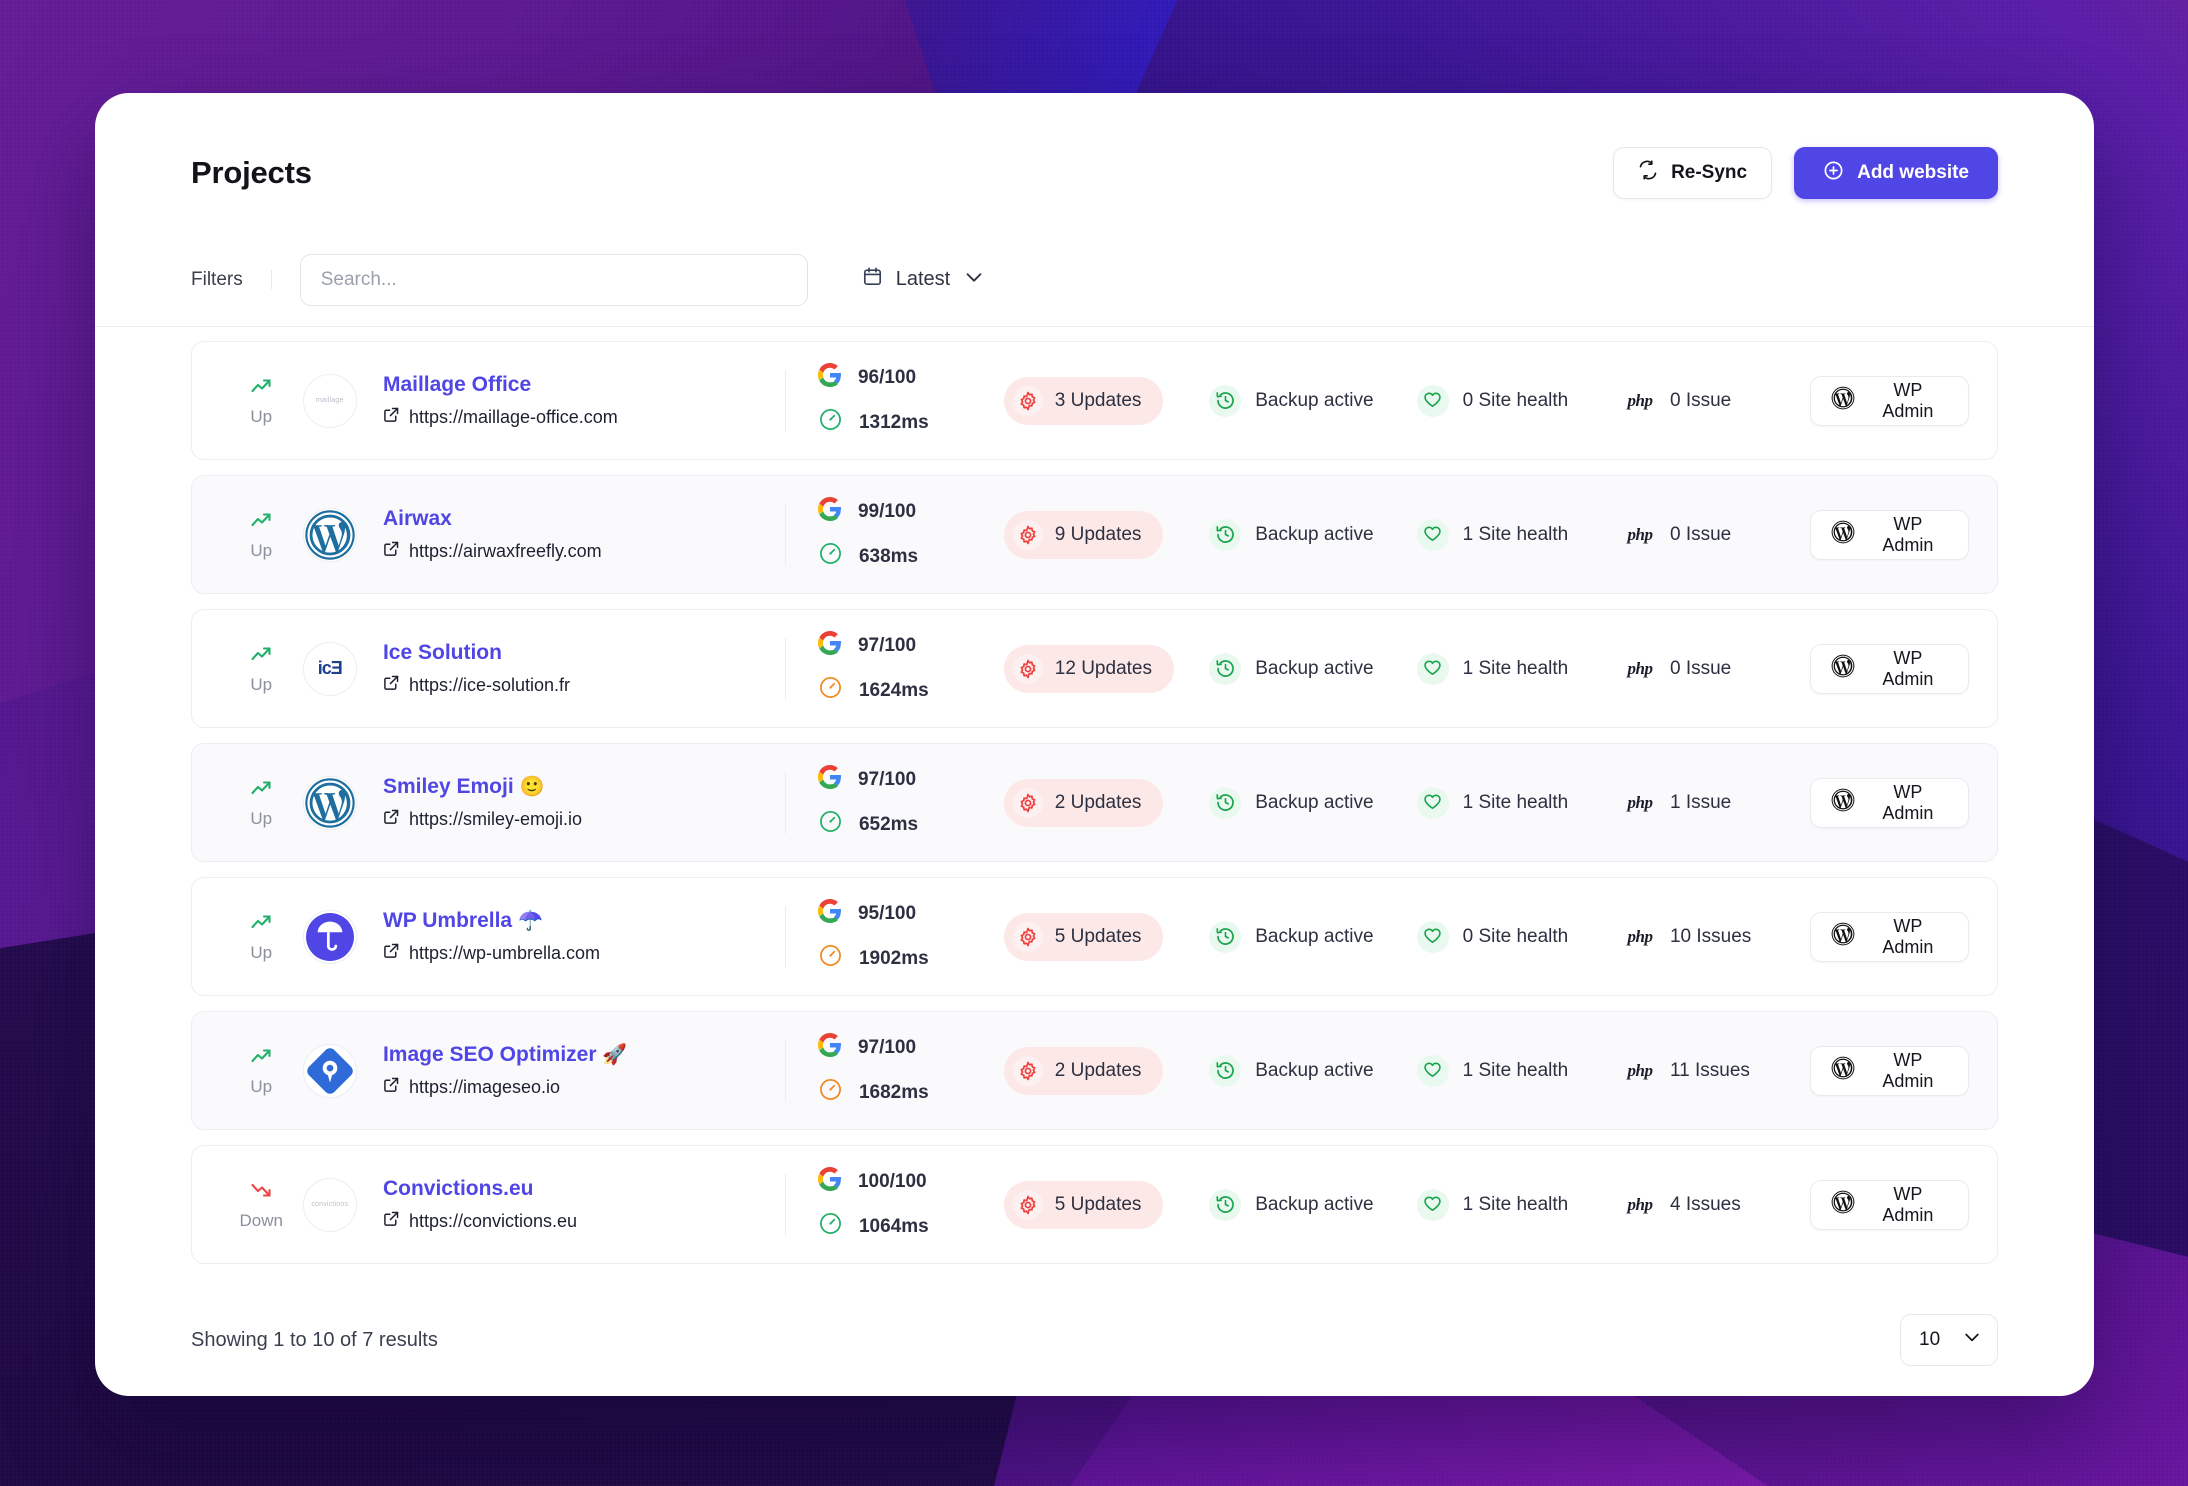 The image size is (2188, 1486). Describe the element at coordinates (1709, 1070) in the screenshot. I see `php-issues-label: 11 Issues` at that location.